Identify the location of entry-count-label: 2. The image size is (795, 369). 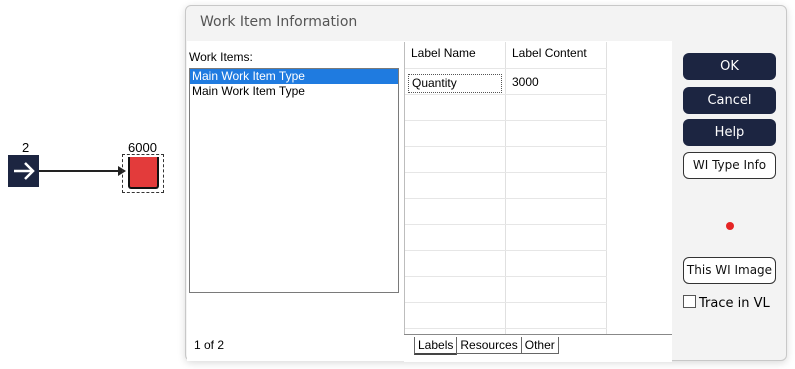
(26, 147).